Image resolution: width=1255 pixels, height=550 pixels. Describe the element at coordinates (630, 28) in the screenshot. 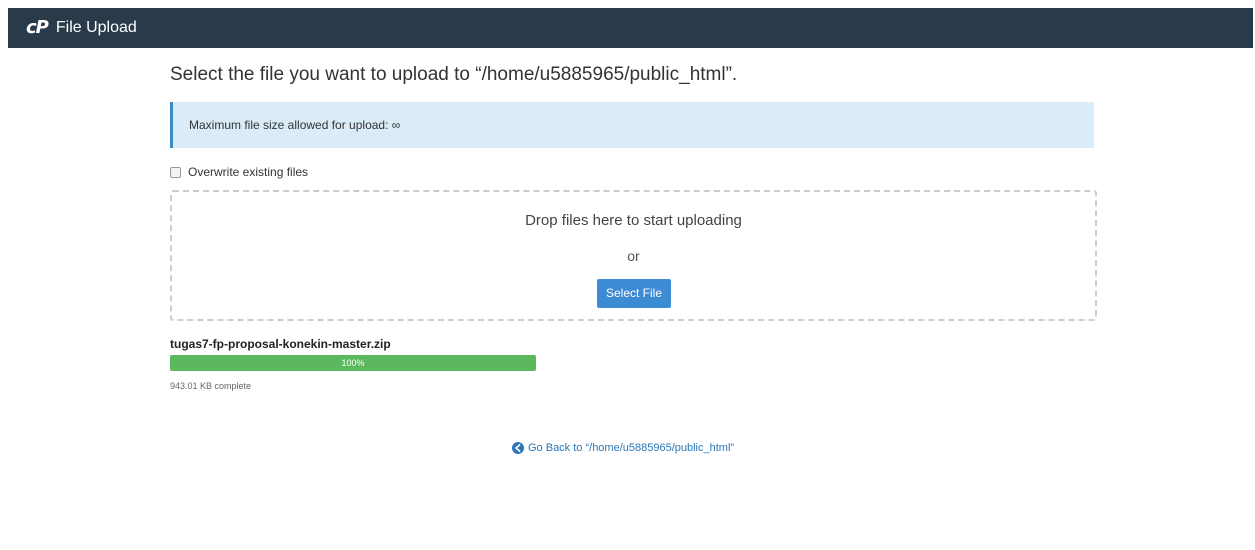

I see `top-bar: cP File Upload` at that location.